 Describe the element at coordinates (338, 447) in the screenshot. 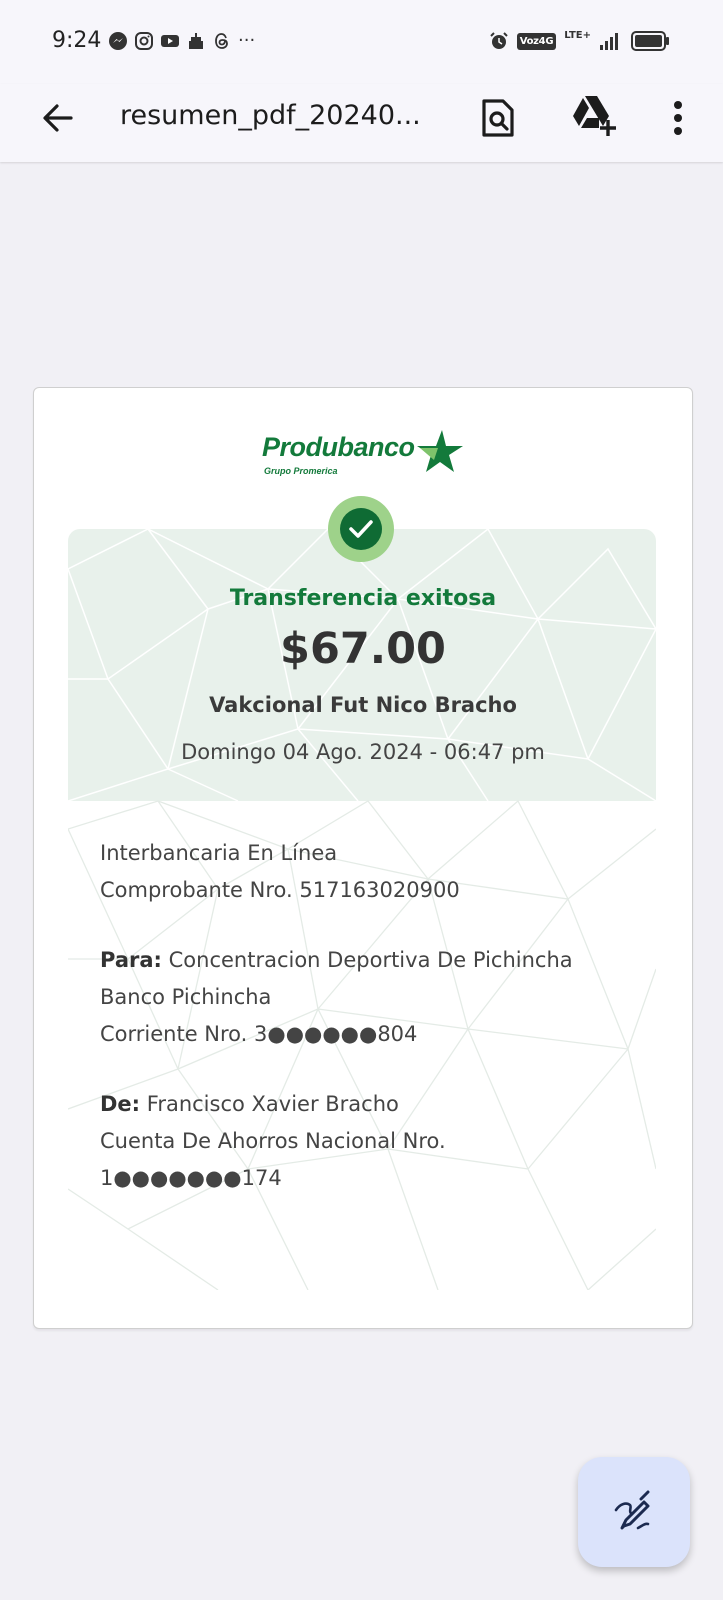

I see `brand-name: Produbanco` at that location.